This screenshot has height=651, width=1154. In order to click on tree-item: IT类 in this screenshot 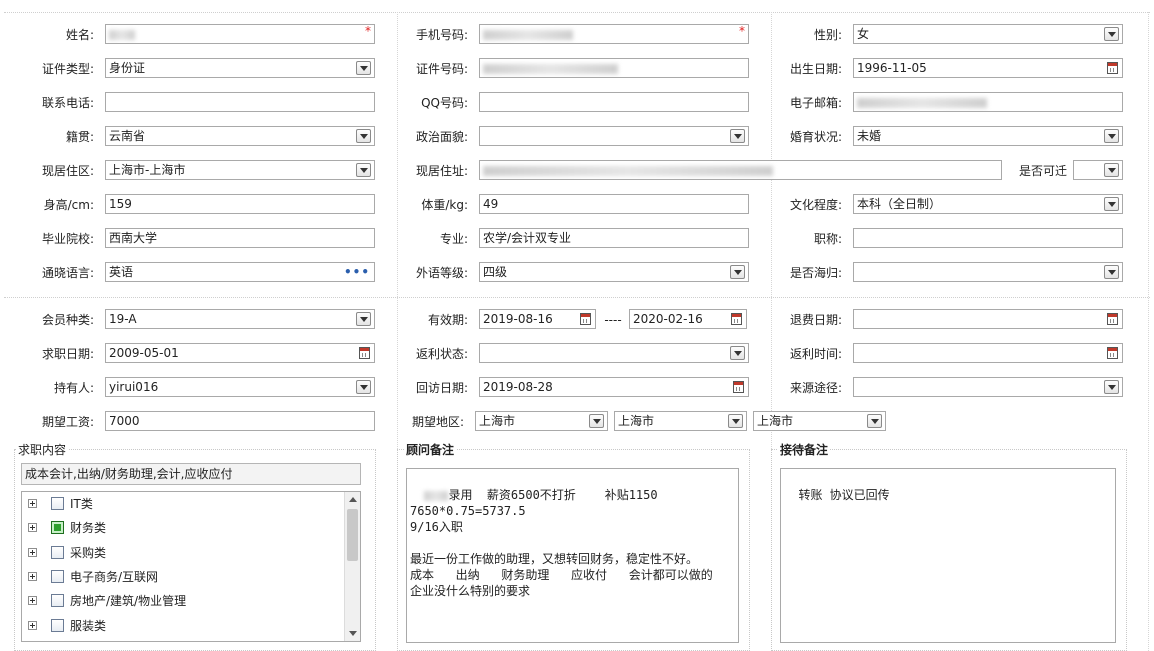, I will do `click(182, 505)`.